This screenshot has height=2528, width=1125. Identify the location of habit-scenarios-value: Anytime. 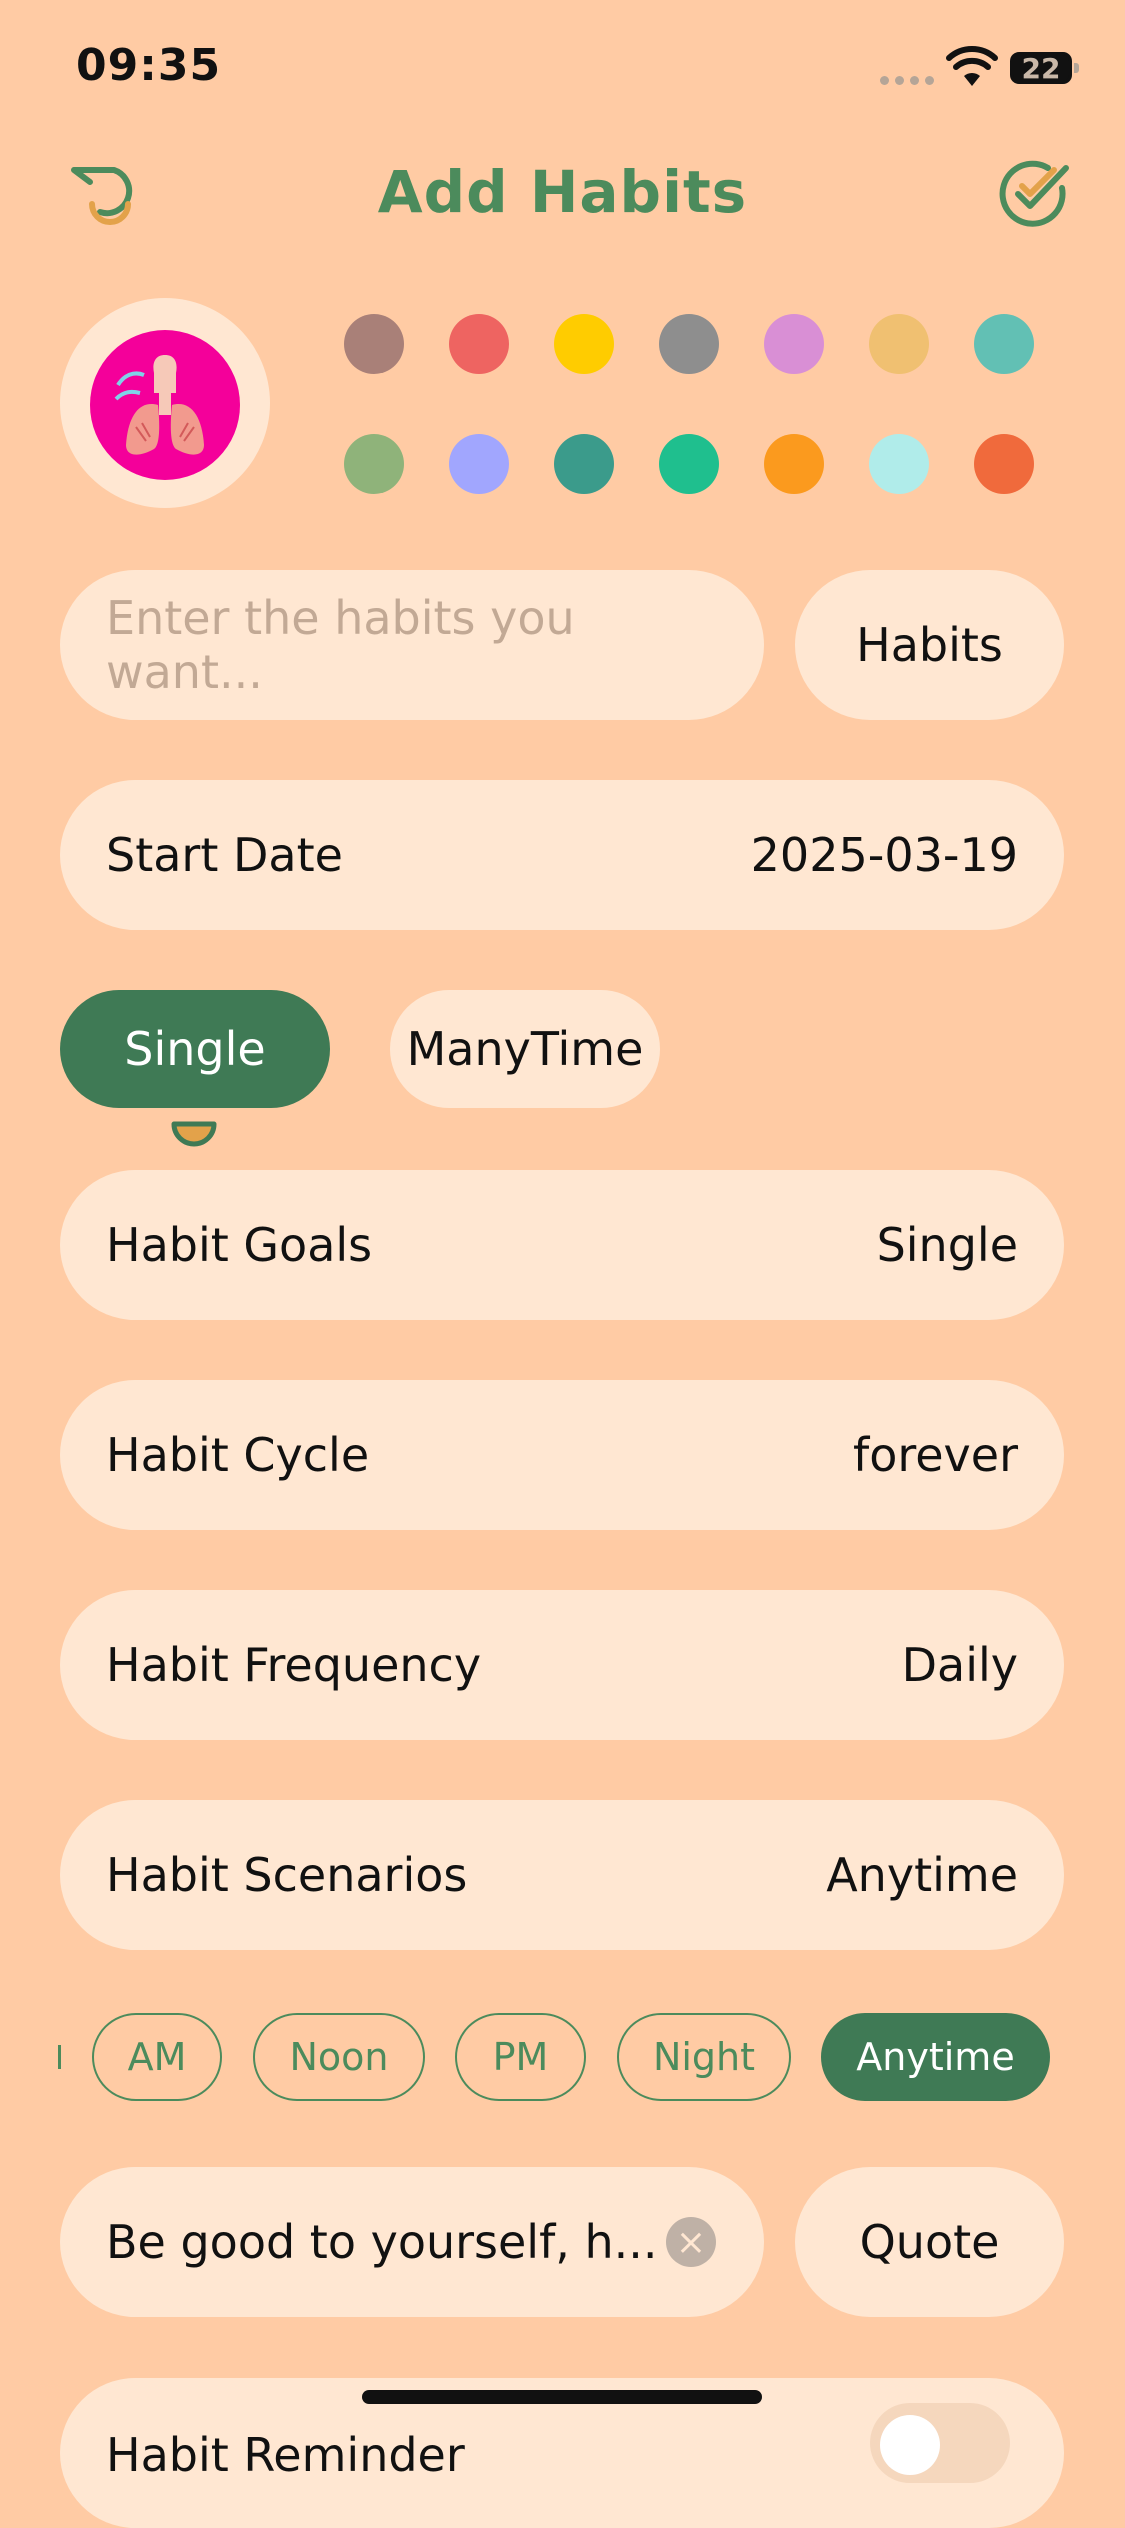
(922, 1875).